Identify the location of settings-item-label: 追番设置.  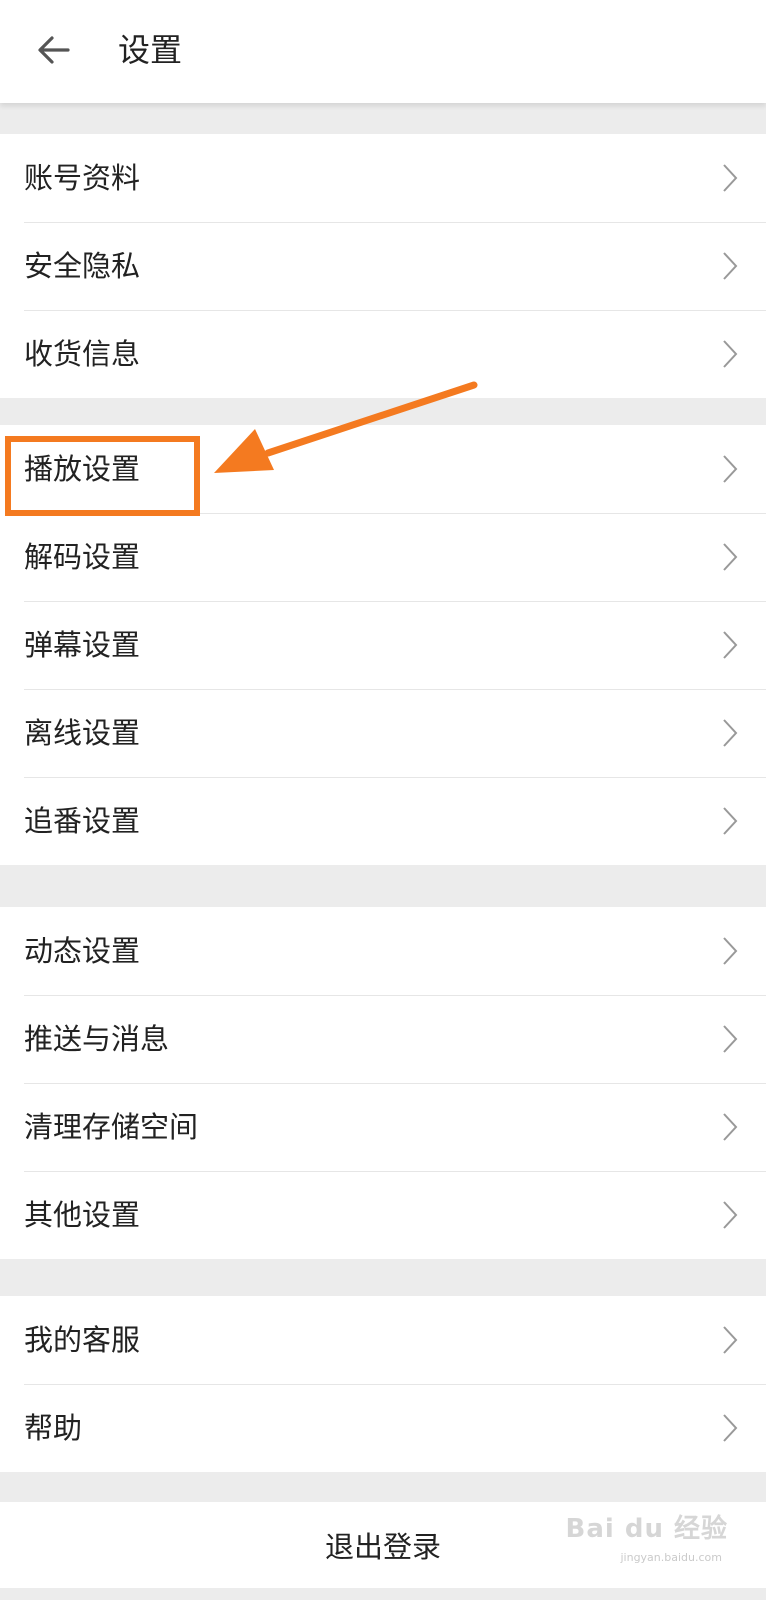
(82, 821).